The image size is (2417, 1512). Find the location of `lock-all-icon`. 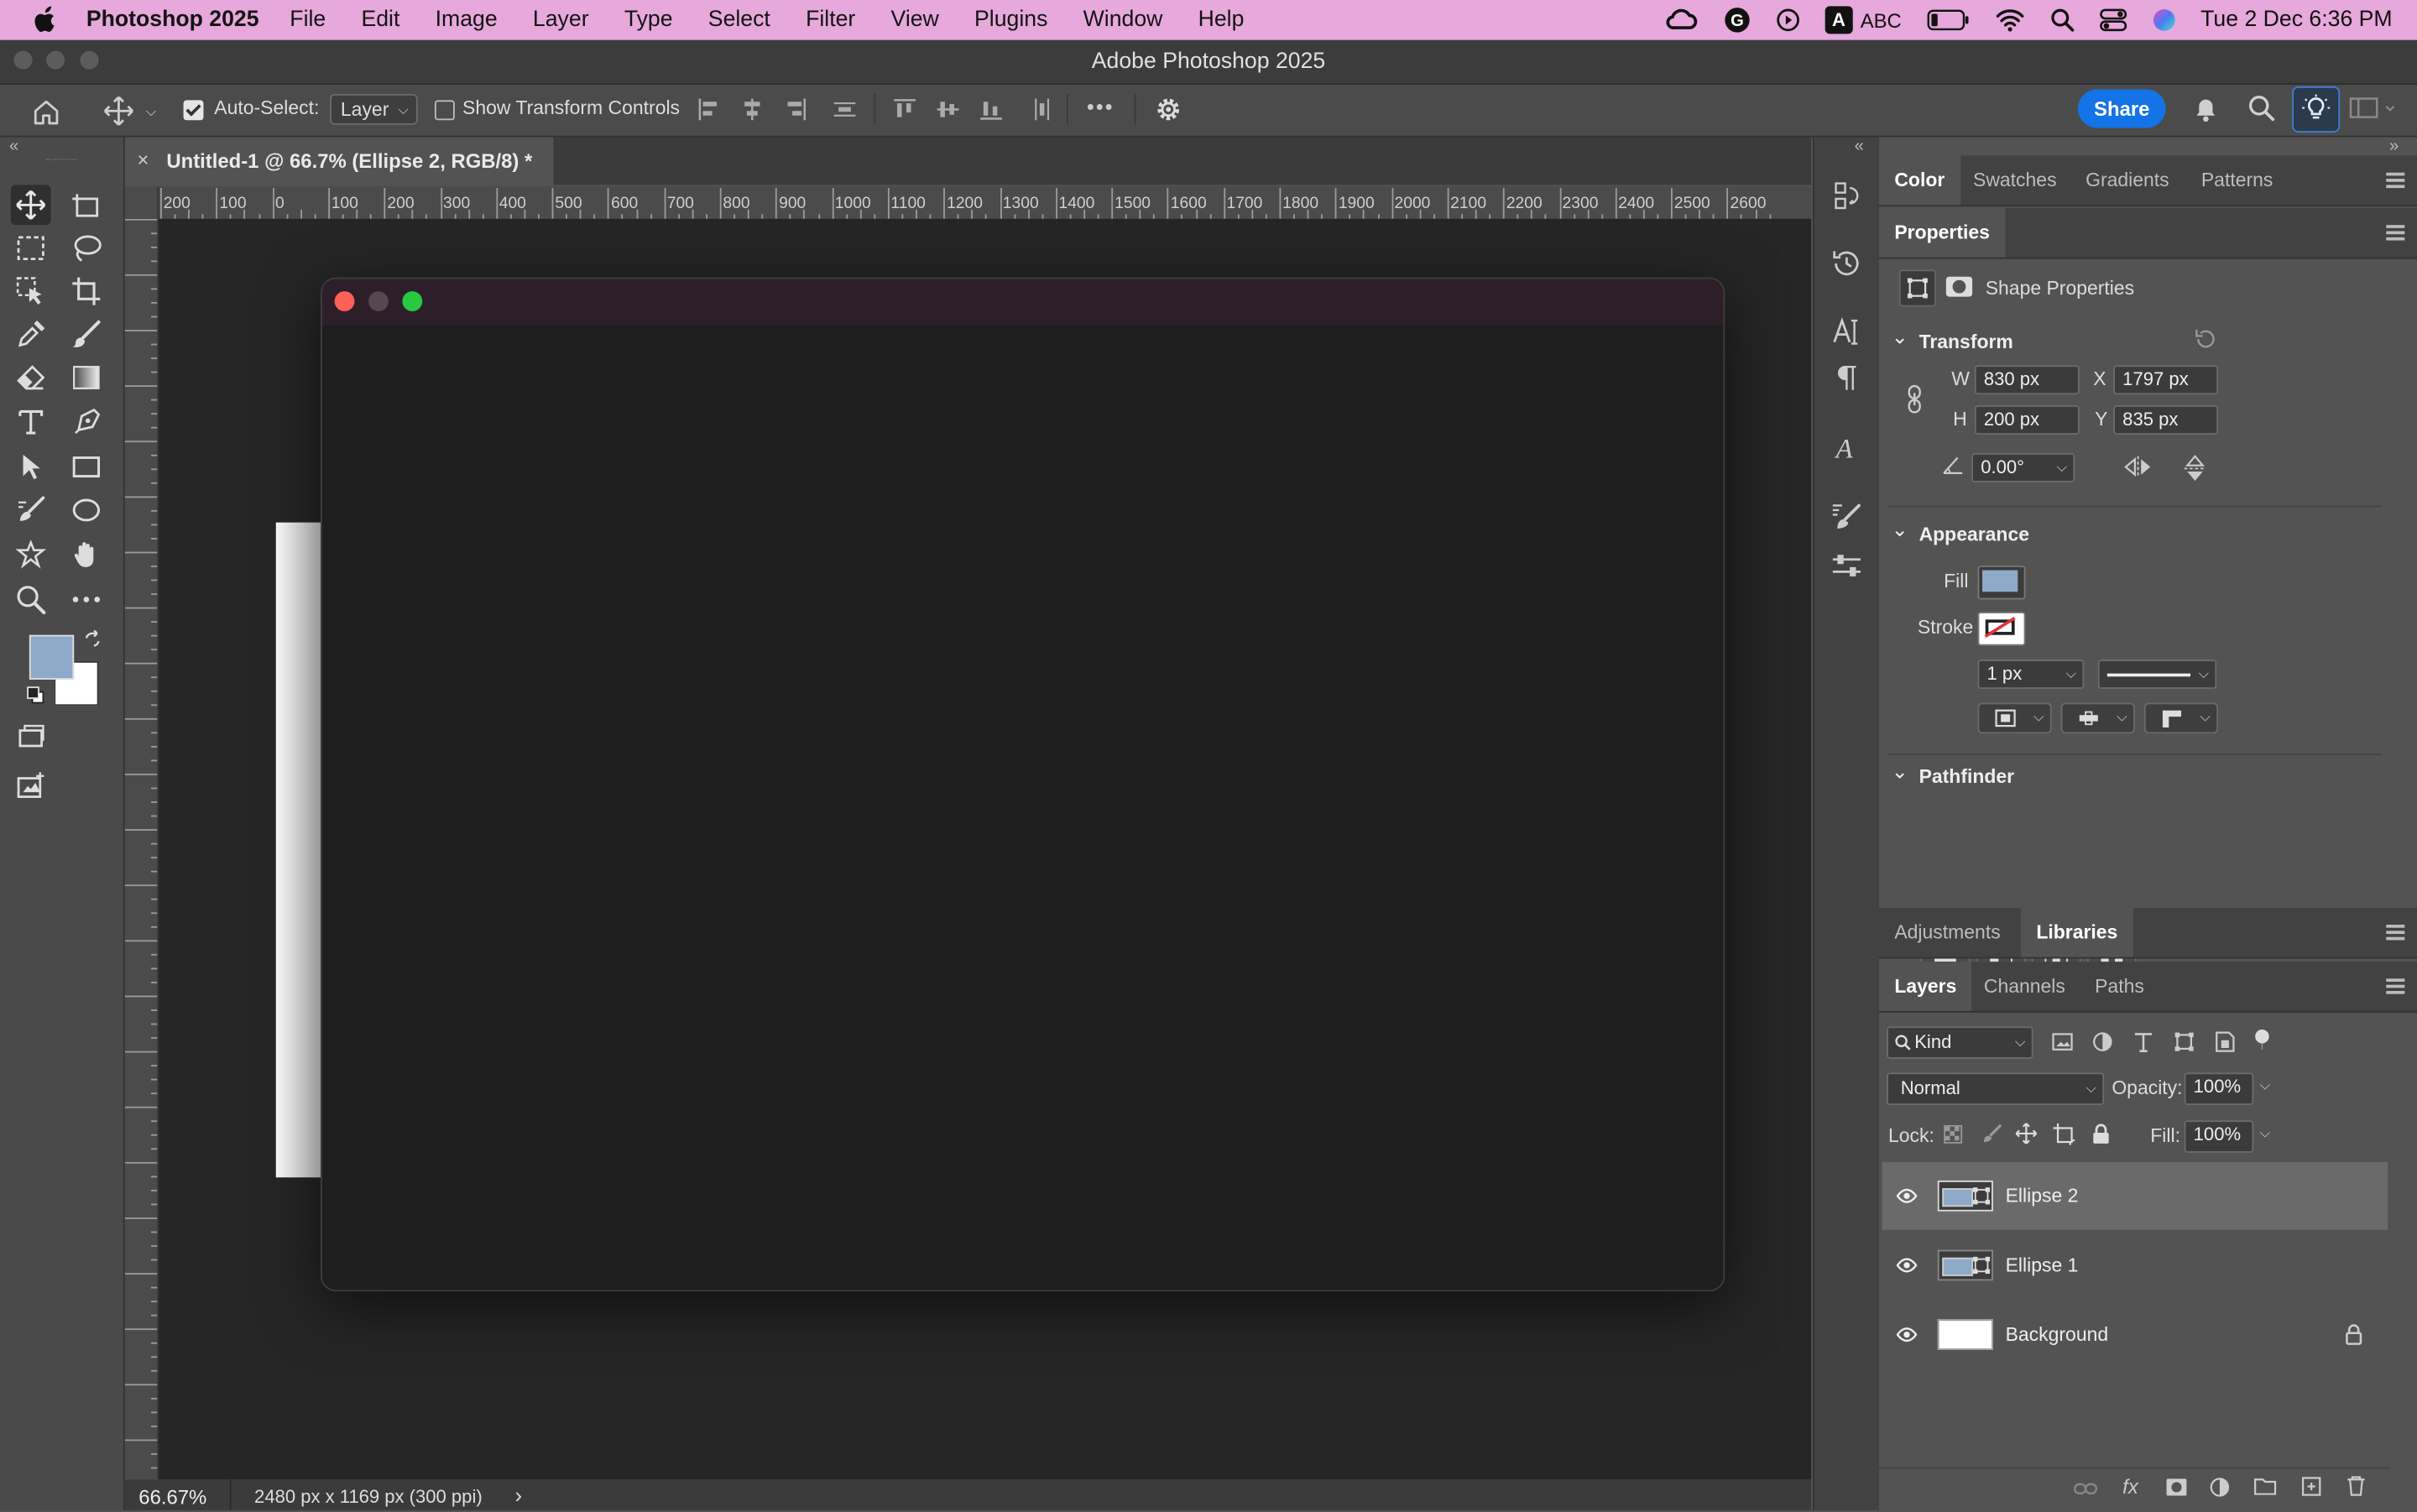

lock-all-icon is located at coordinates (2100, 1134).